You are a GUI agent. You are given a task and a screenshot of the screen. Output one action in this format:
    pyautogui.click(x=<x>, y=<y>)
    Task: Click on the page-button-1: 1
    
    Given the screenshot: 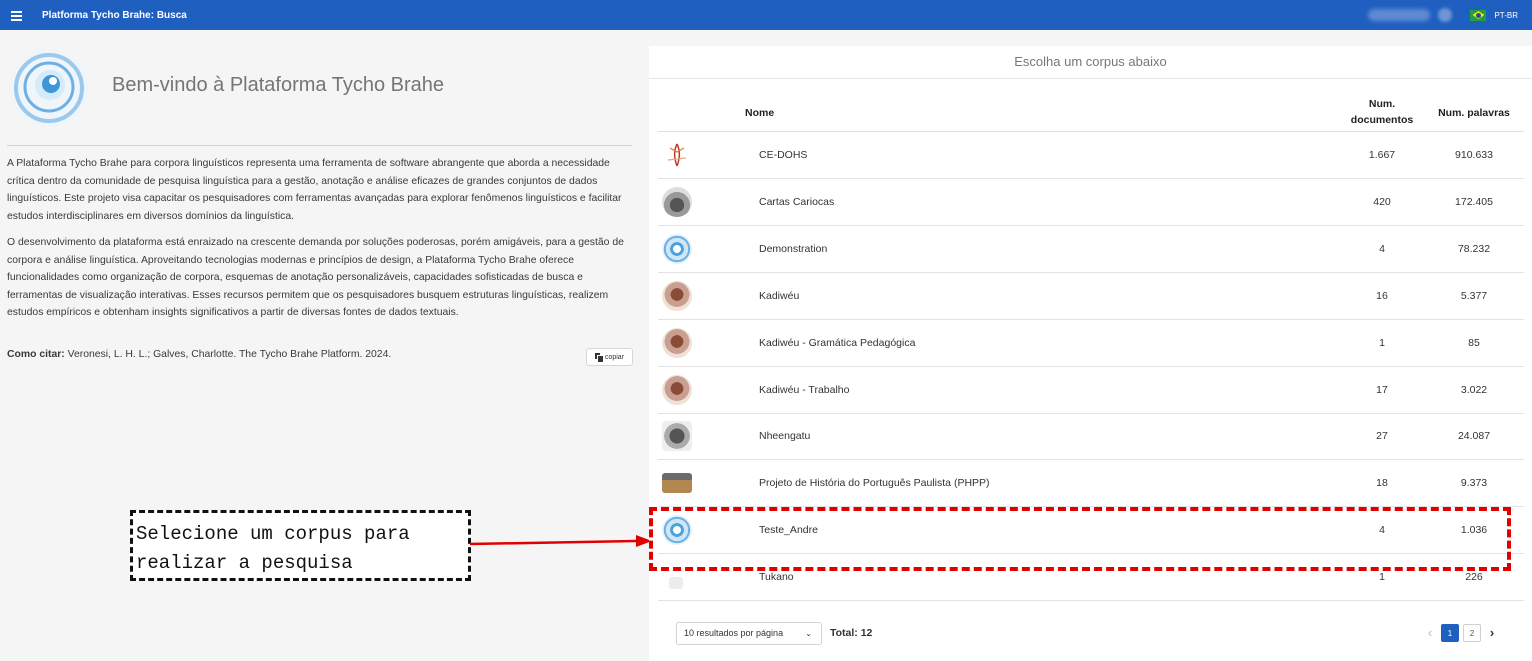 What is the action you would take?
    pyautogui.click(x=1450, y=633)
    